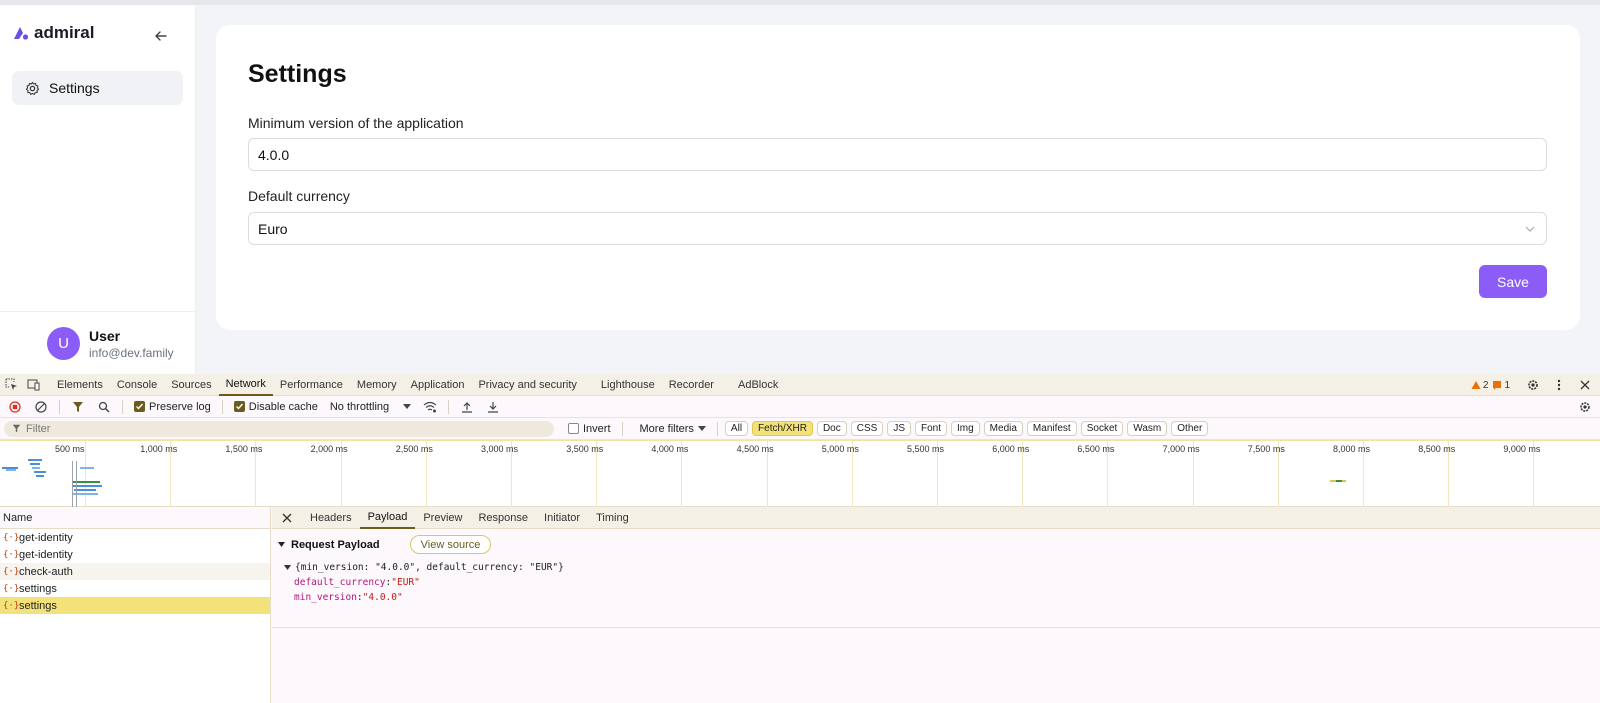 Image resolution: width=1600 pixels, height=703 pixels. I want to click on import-har-button, so click(467, 407).